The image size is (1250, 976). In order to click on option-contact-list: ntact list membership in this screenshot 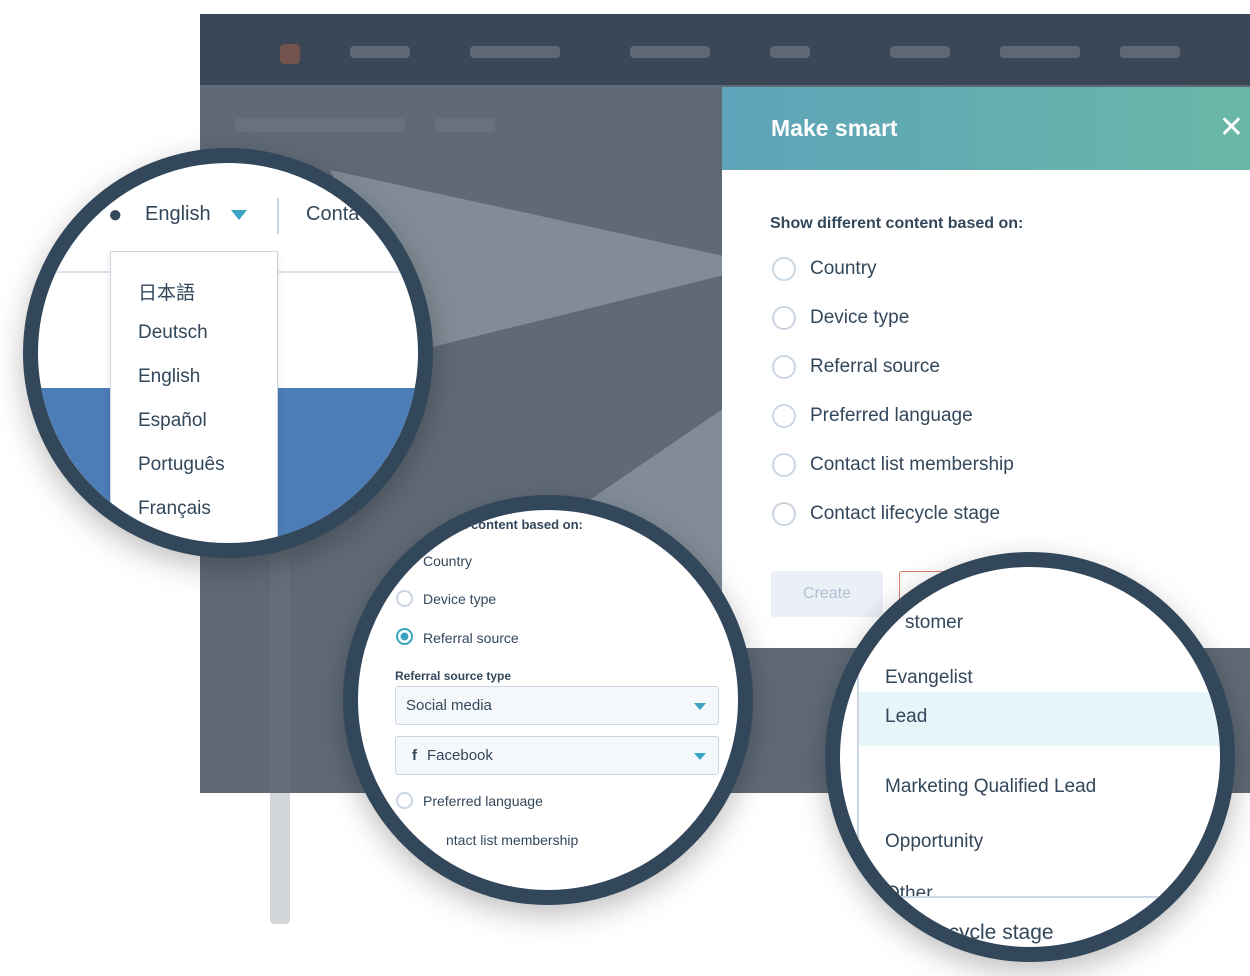, I will do `click(512, 840)`.